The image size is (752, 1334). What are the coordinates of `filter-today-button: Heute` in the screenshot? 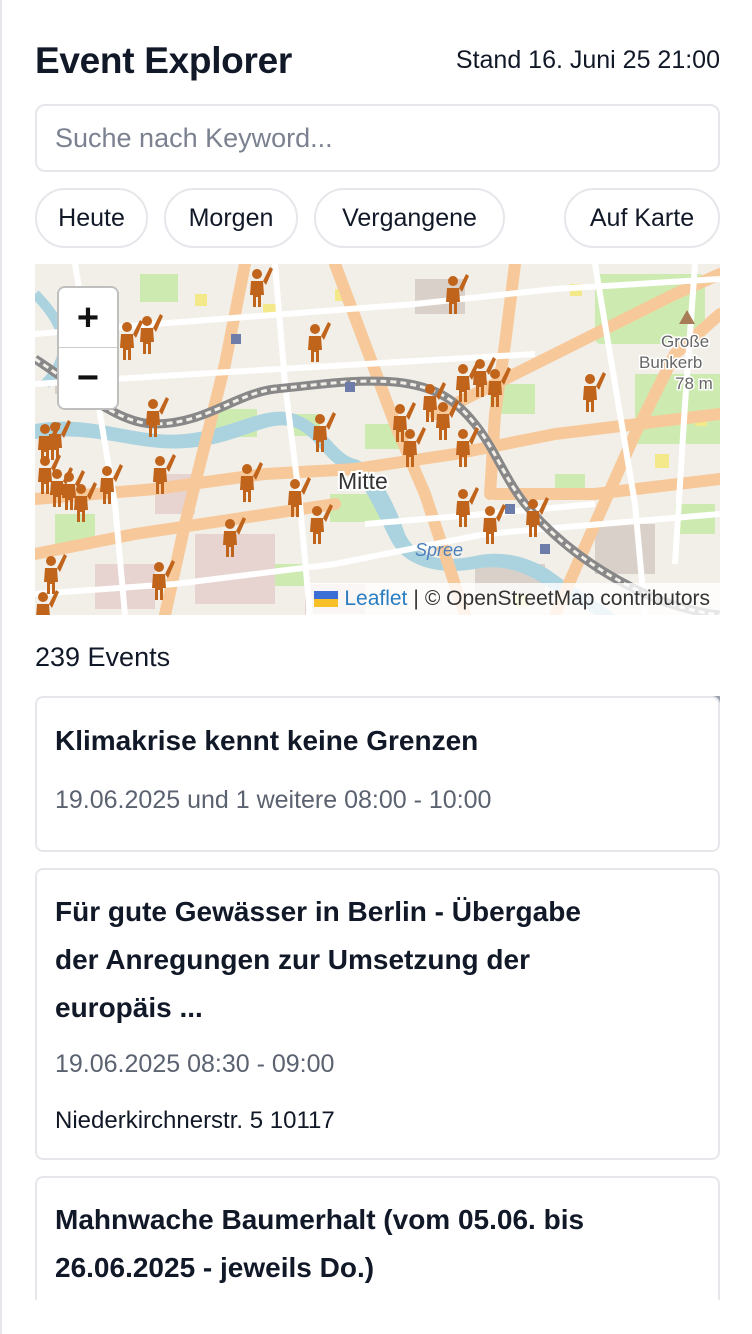 It's located at (91, 218).